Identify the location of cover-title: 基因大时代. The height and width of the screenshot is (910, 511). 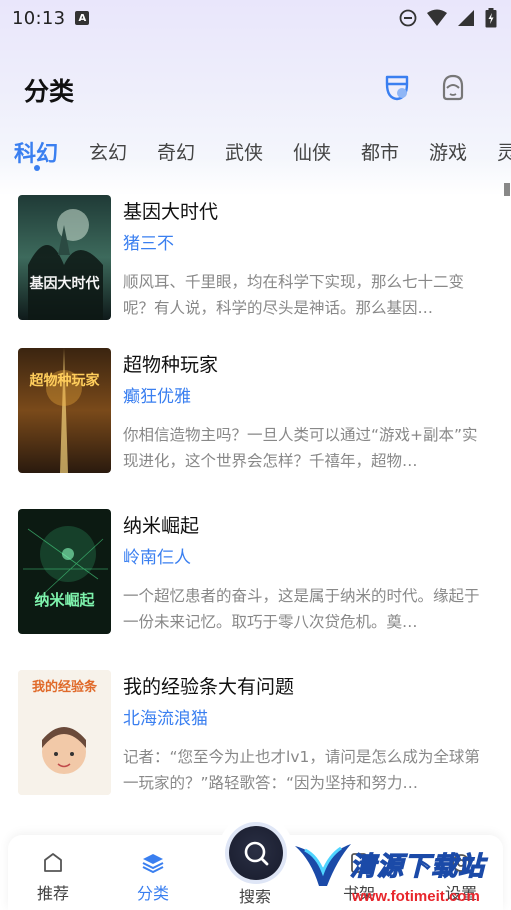
(64, 284).